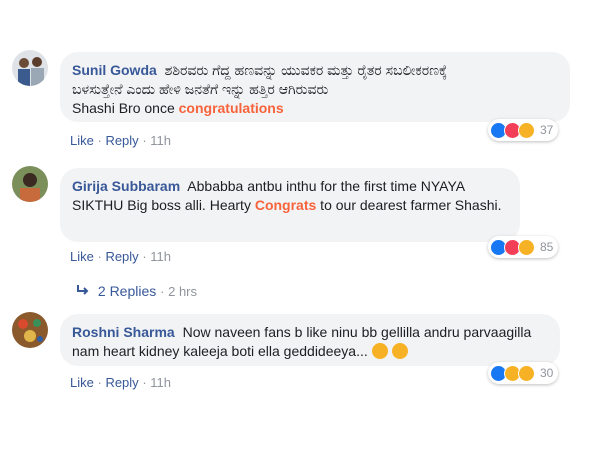 The image size is (600, 450). What do you see at coordinates (125, 108) in the screenshot?
I see `comment-text: Shashi Bro once` at bounding box center [125, 108].